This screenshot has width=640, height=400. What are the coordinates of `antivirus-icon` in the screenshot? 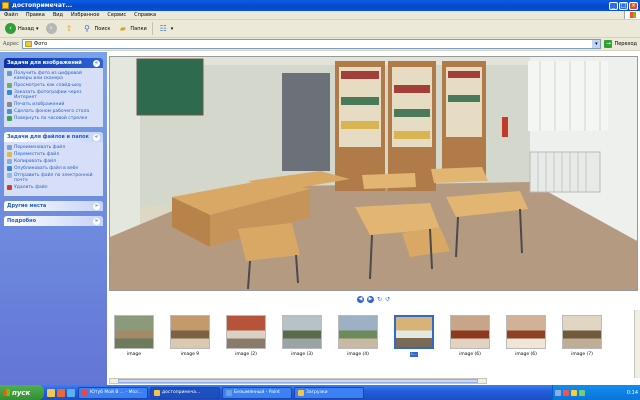 It's located at (566, 392).